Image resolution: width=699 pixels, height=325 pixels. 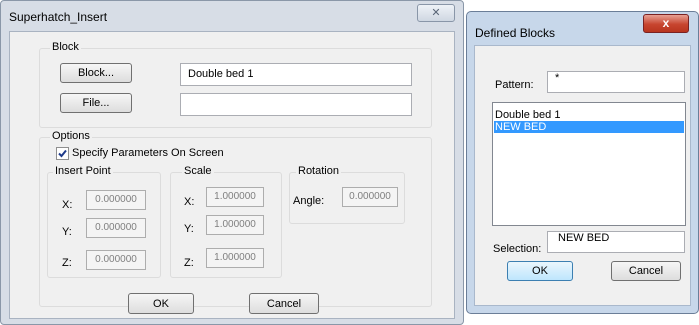 What do you see at coordinates (189, 229) in the screenshot?
I see `scale-y-label: Y:` at bounding box center [189, 229].